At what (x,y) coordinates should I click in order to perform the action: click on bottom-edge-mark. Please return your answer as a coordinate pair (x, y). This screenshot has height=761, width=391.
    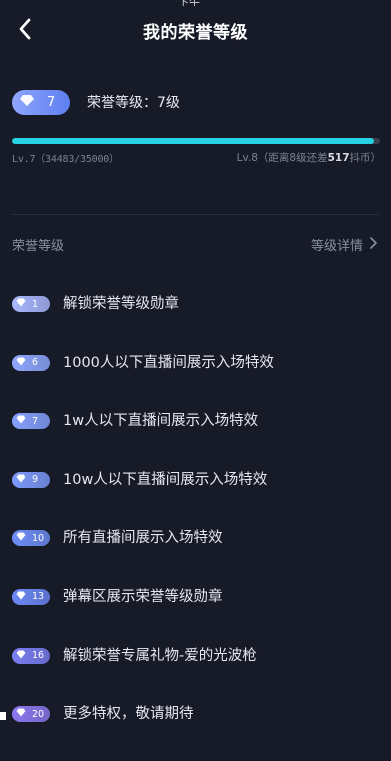
    Looking at the image, I should click on (3, 716).